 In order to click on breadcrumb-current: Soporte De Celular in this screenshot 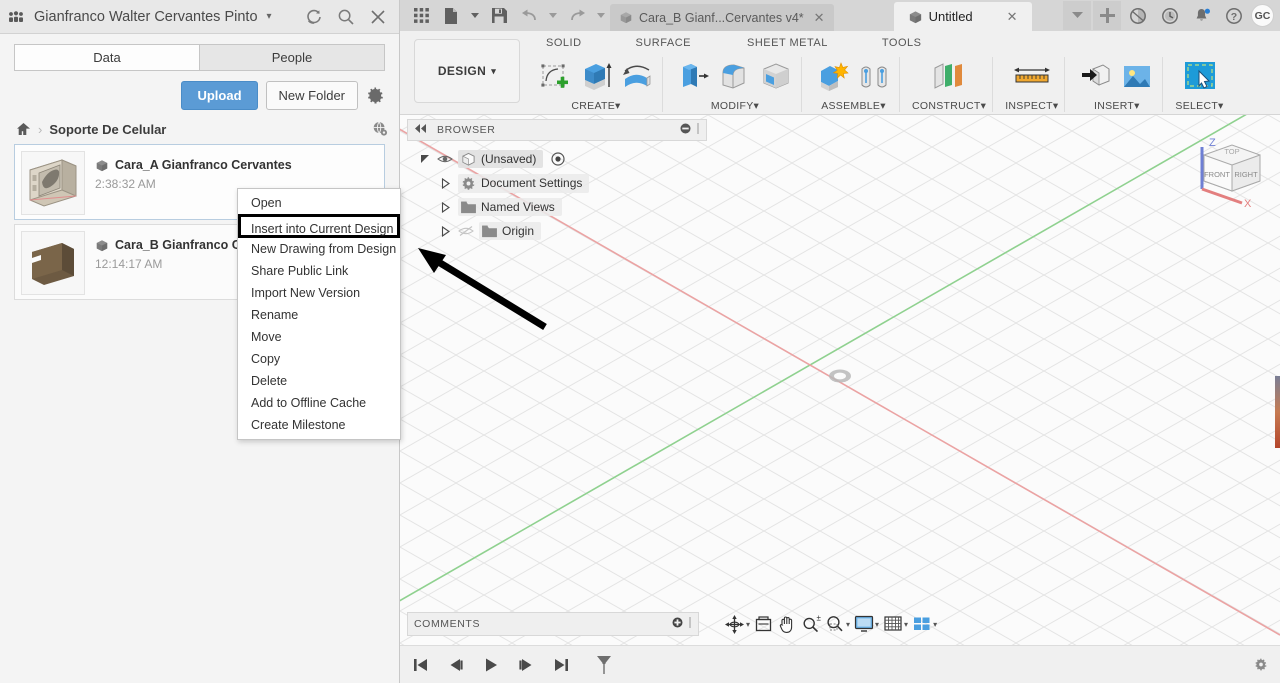, I will do `click(107, 129)`.